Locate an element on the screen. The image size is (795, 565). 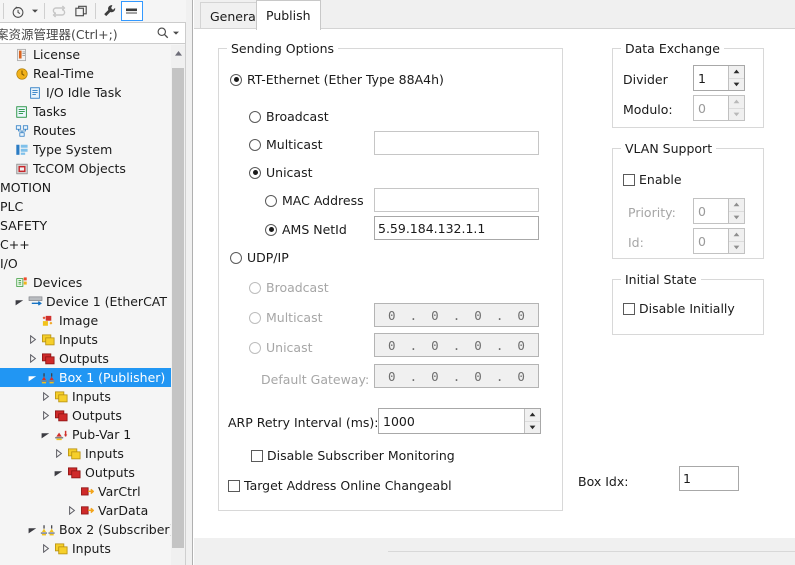
arp-retry-spin-buttons is located at coordinates (532, 421).